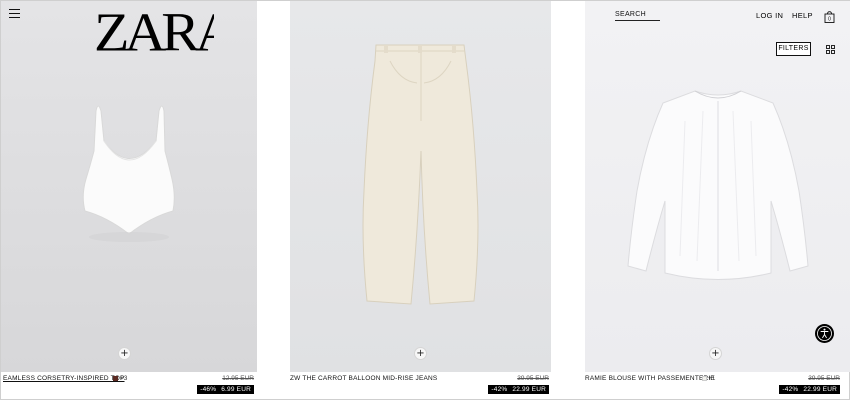 The width and height of the screenshot is (850, 400). What do you see at coordinates (420, 174) in the screenshot?
I see `jeans-illustration` at bounding box center [420, 174].